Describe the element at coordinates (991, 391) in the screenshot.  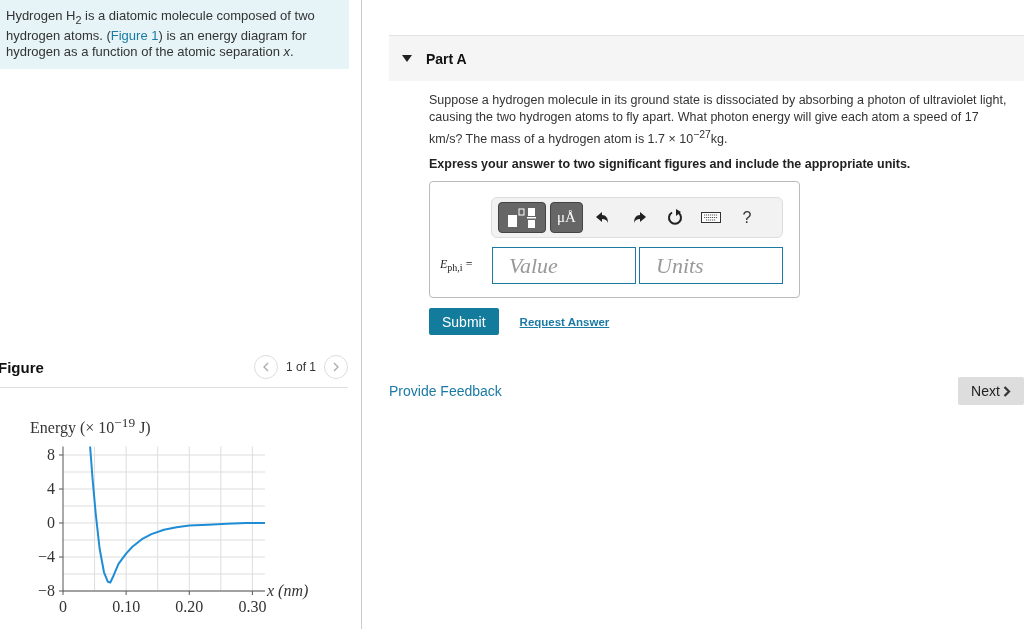
I see `next-button: Next` at that location.